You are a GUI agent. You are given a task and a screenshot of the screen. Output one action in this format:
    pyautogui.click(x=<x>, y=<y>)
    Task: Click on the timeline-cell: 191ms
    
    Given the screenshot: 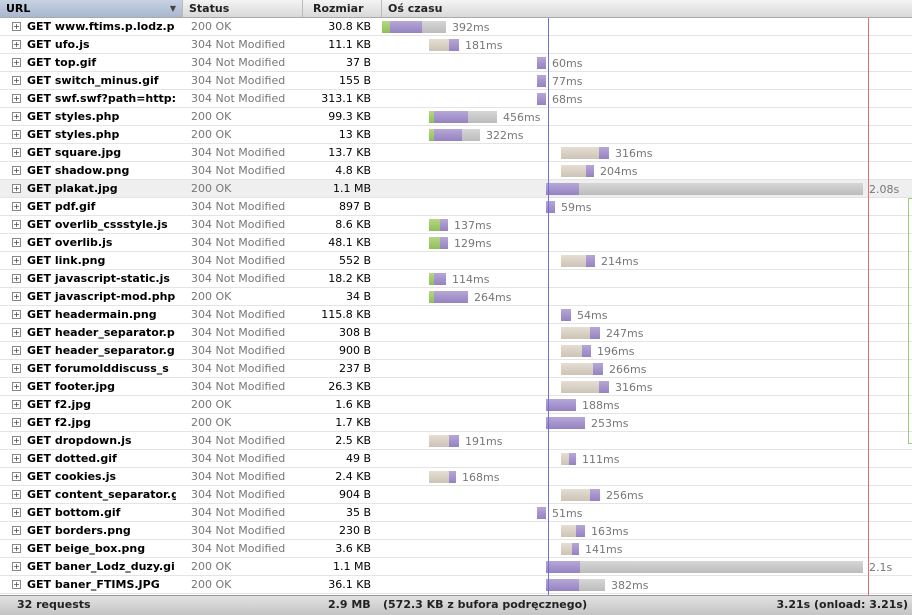 What is the action you would take?
    pyautogui.click(x=647, y=441)
    